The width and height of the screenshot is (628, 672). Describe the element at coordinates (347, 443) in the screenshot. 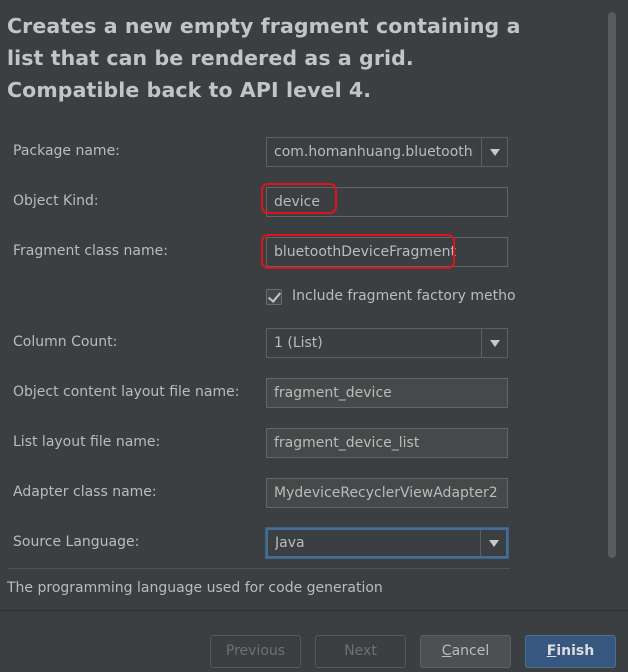

I see `list-layout-value: fragment_device_list` at that location.